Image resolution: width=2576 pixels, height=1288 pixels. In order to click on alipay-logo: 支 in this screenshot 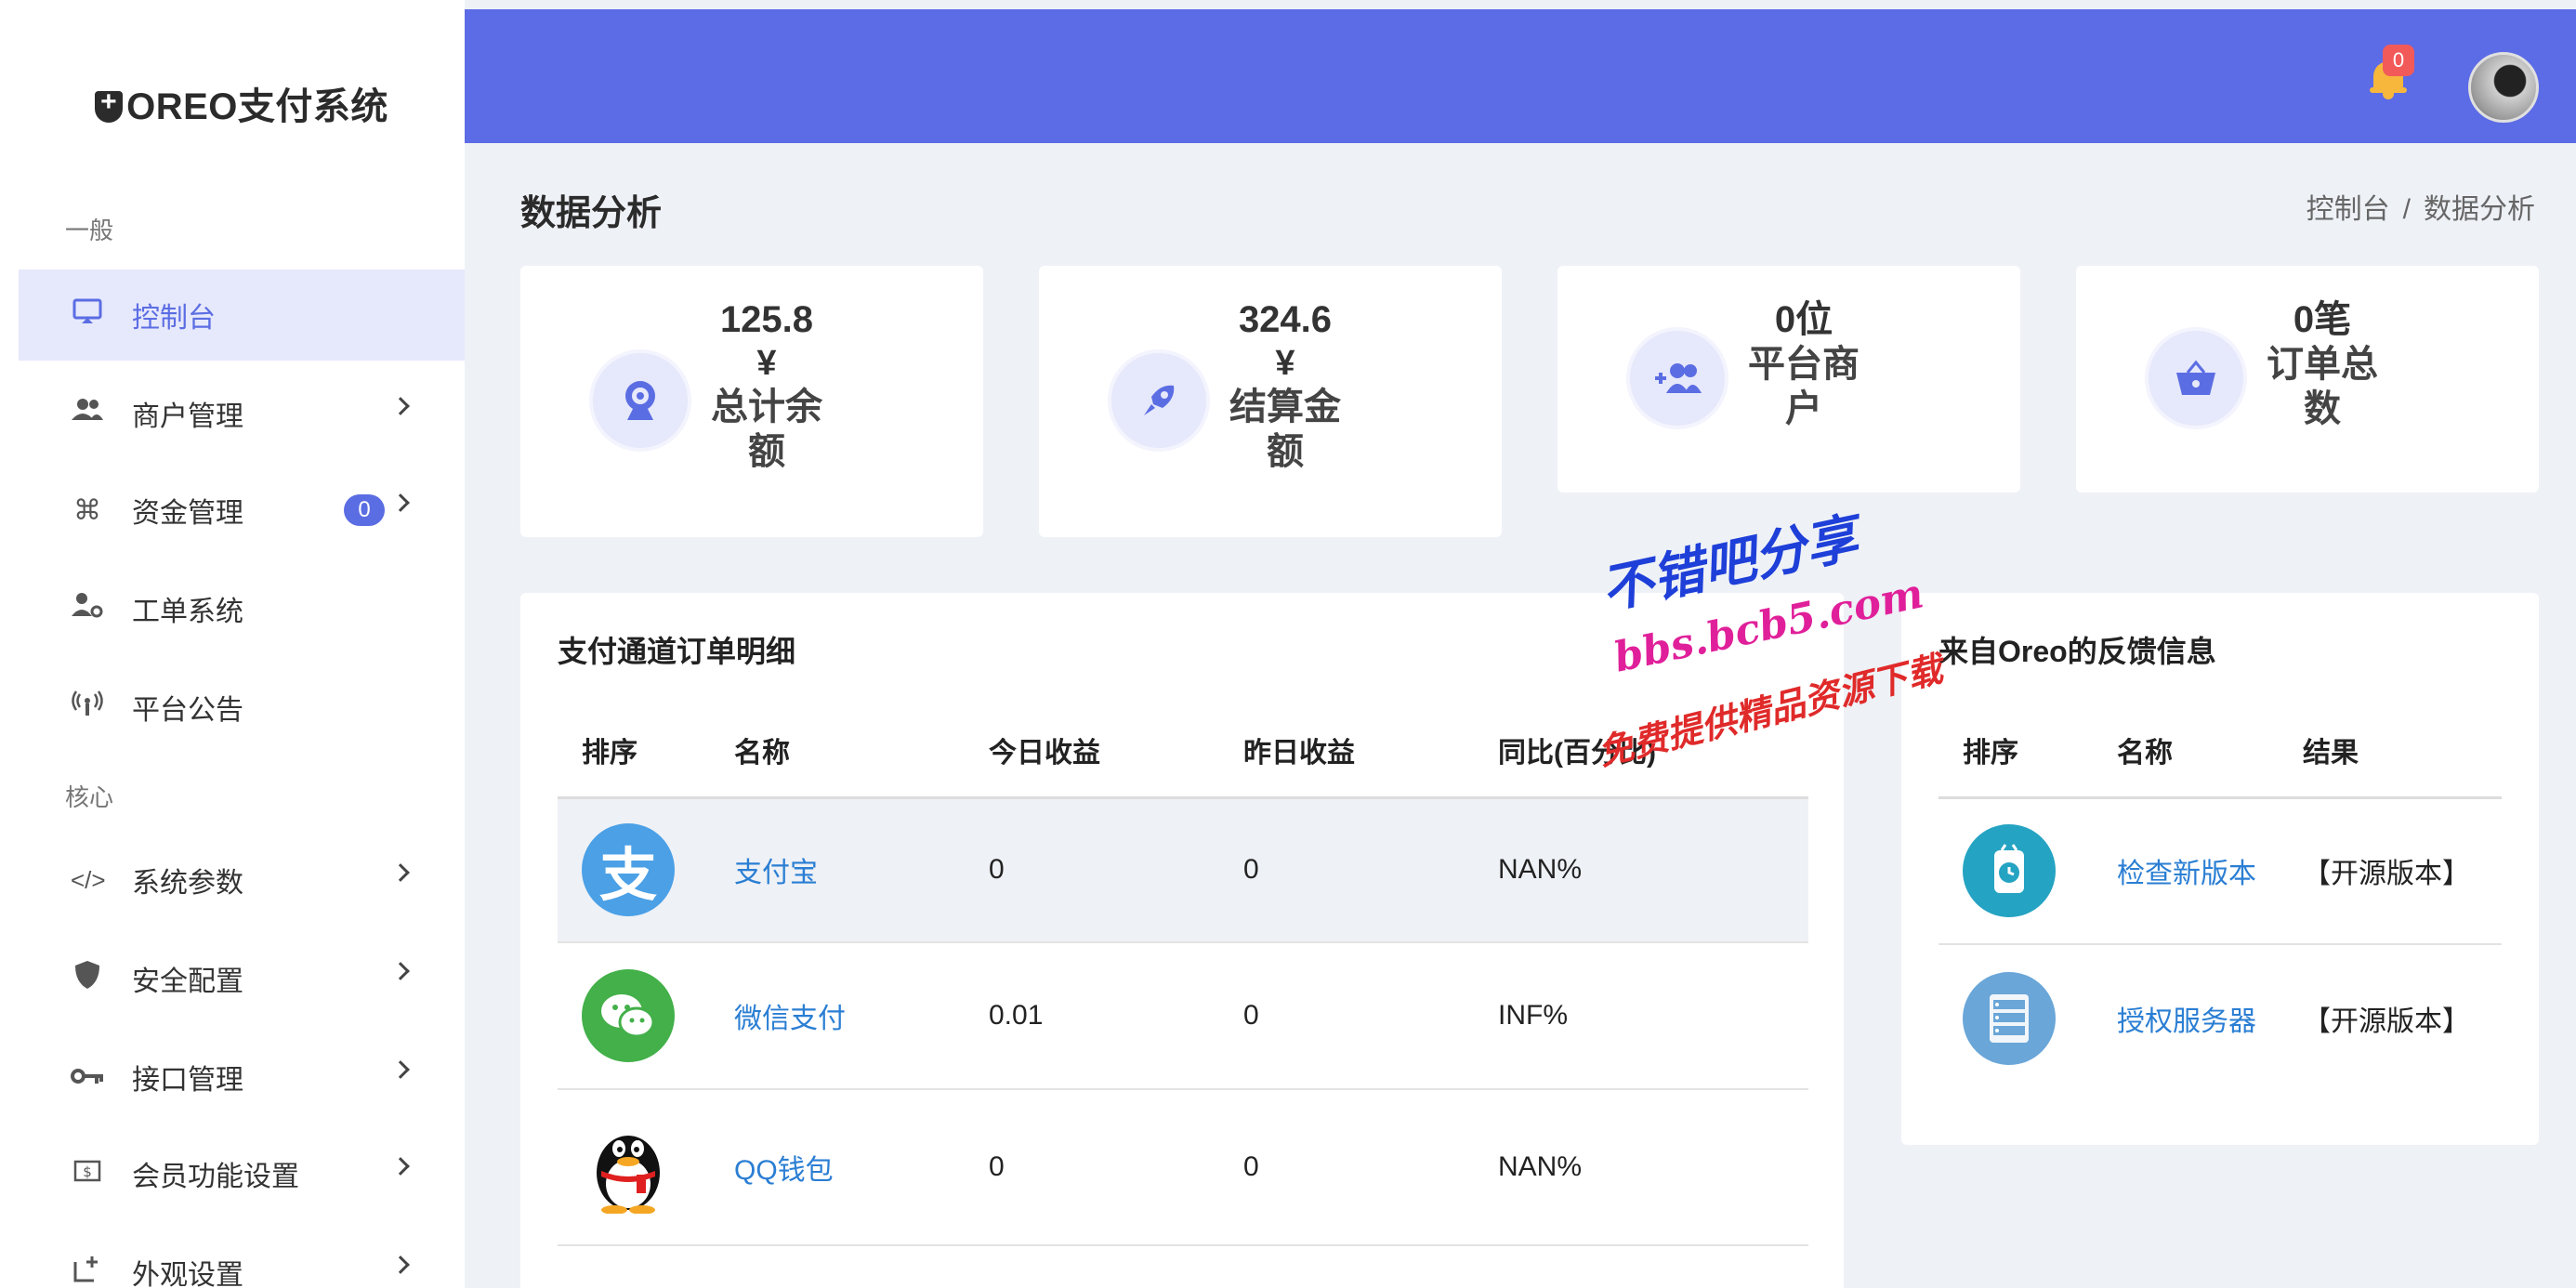, I will do `click(628, 870)`.